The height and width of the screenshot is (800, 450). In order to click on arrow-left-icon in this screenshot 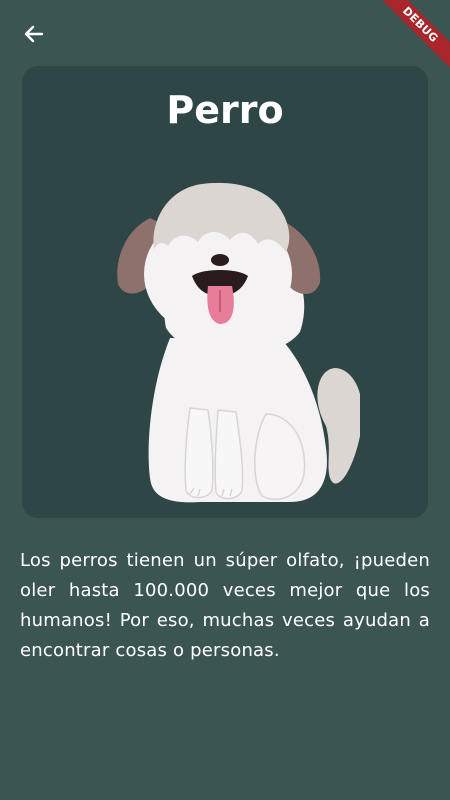, I will do `click(34, 34)`.